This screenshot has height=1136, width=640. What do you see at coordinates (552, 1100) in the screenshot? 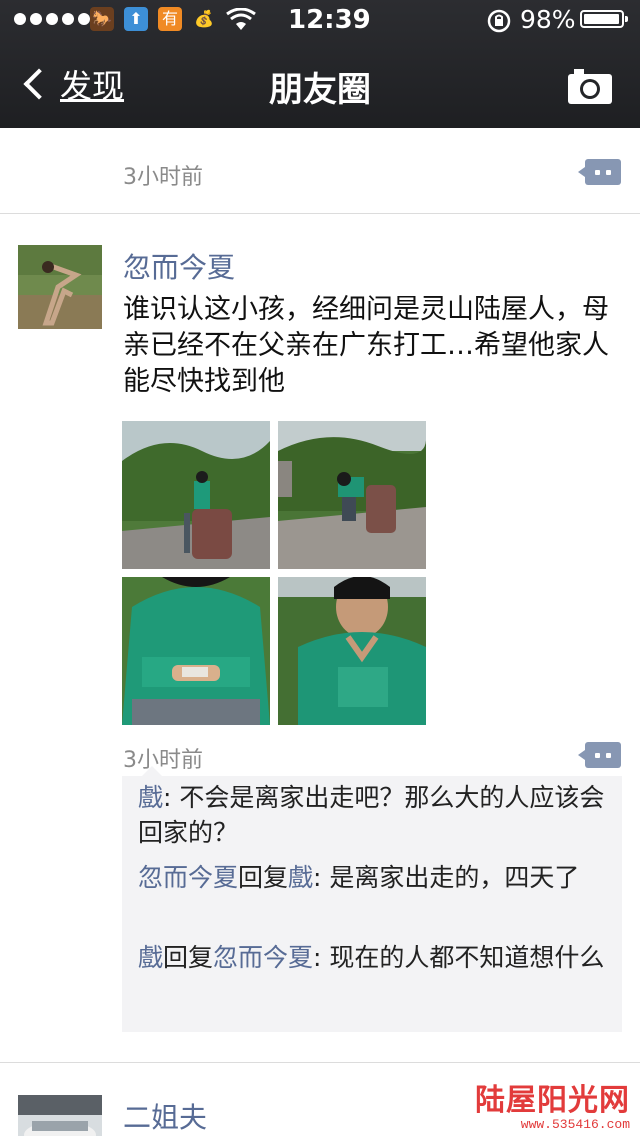
I see `watermark-title: 陆屋阳光网` at bounding box center [552, 1100].